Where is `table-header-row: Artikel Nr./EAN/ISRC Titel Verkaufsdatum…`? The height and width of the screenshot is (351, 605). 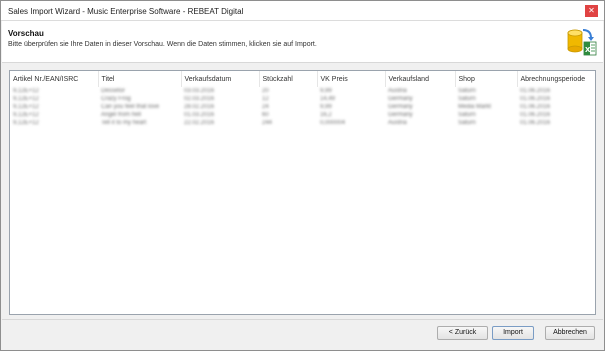 table-header-row: Artikel Nr./EAN/ISRC Titel Verkaufsdatum… is located at coordinates (303, 79).